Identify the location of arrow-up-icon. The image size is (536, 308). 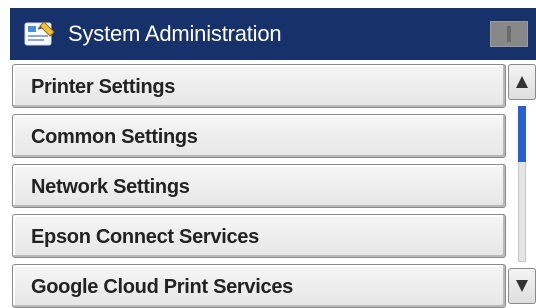
(522, 82).